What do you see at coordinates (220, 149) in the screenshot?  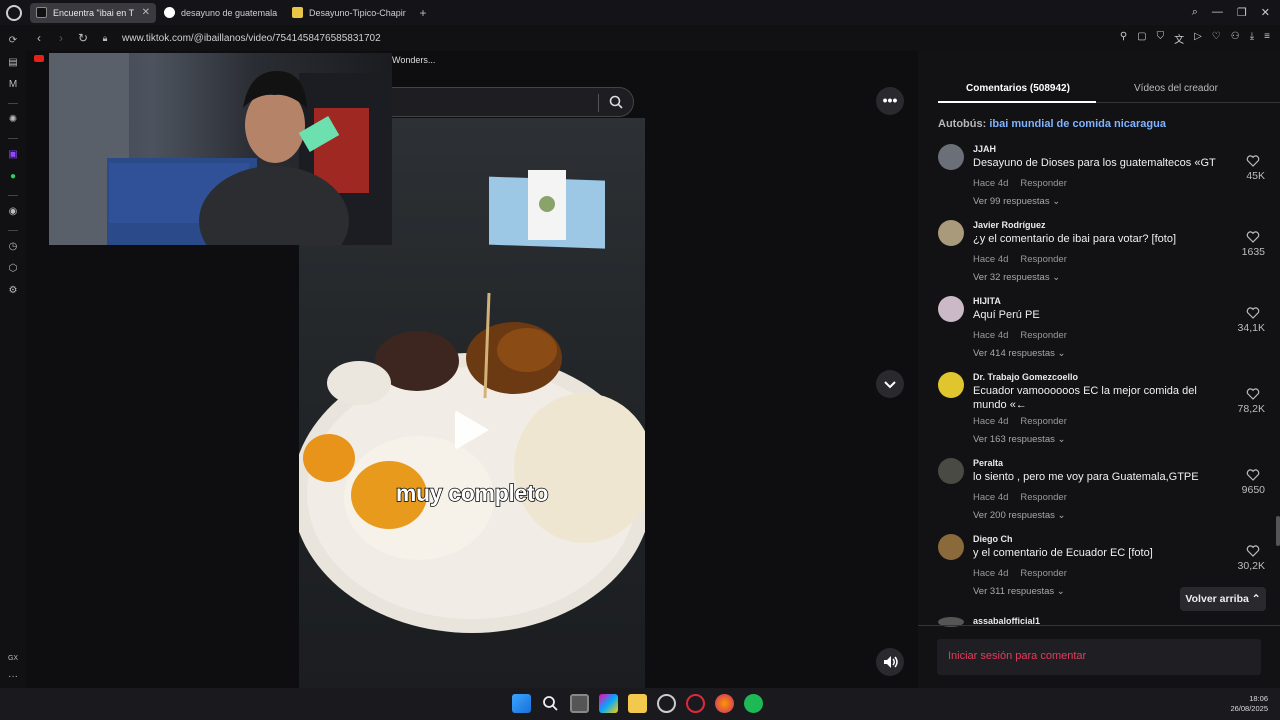 I see `webcam-image` at bounding box center [220, 149].